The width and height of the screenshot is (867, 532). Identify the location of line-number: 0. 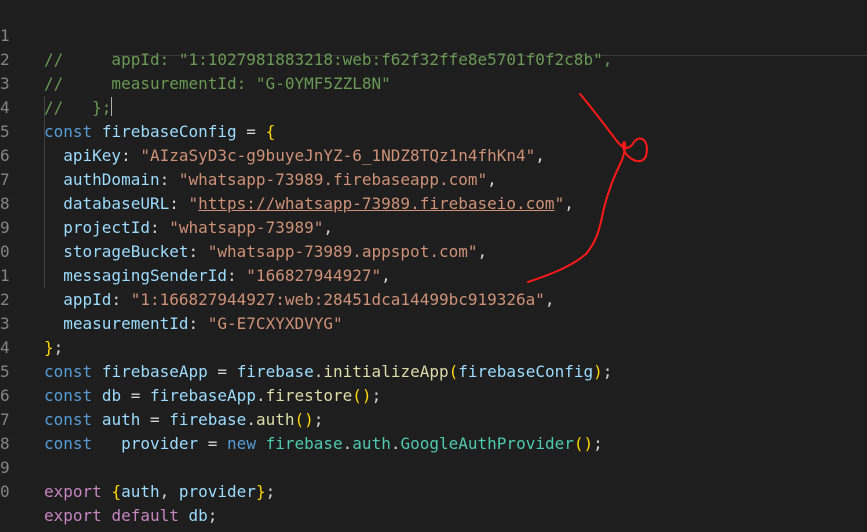
(5, 491).